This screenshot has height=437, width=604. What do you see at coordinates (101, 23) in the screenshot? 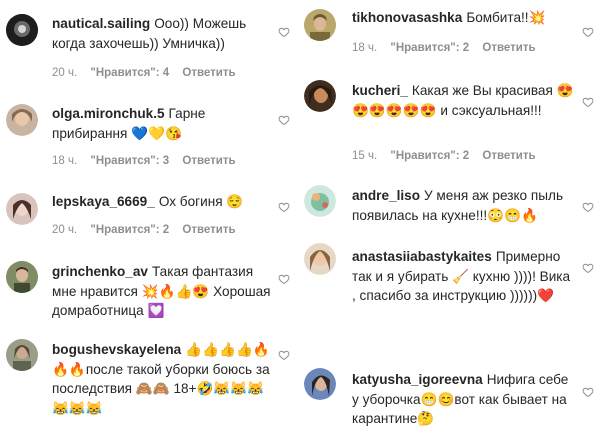
I see `comment-username: nautical.sailing` at bounding box center [101, 23].